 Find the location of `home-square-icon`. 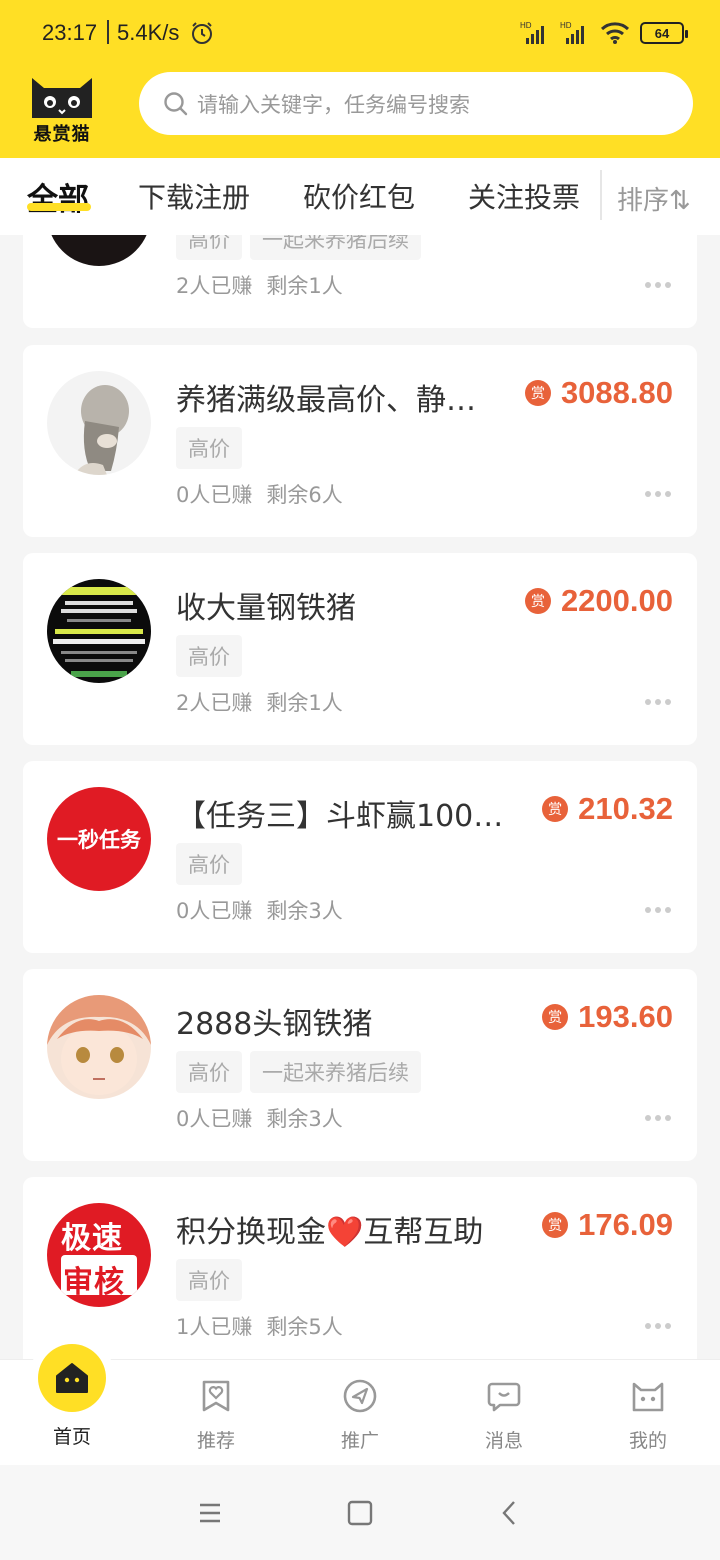

home-square-icon is located at coordinates (360, 1513).